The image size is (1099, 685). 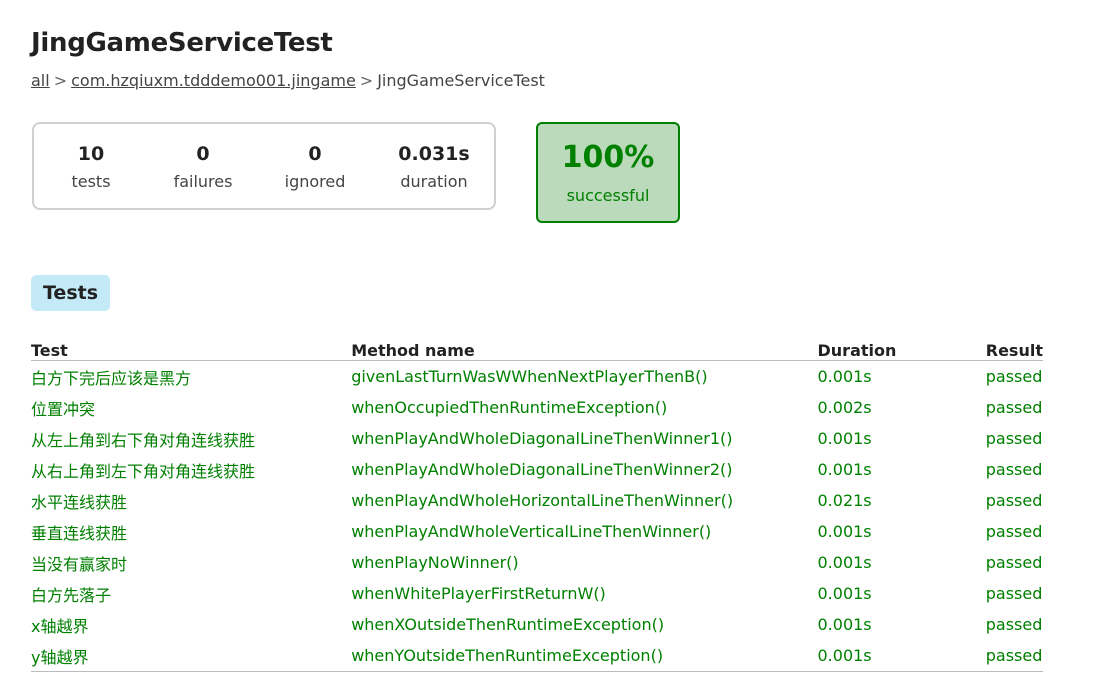 What do you see at coordinates (143, 440) in the screenshot?
I see `test-name-cell: 从左上角到右下角对角连线获胜` at bounding box center [143, 440].